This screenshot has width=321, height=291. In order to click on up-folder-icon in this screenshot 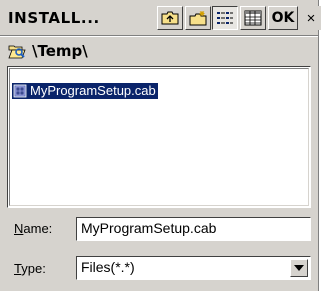, I will do `click(170, 18)`.